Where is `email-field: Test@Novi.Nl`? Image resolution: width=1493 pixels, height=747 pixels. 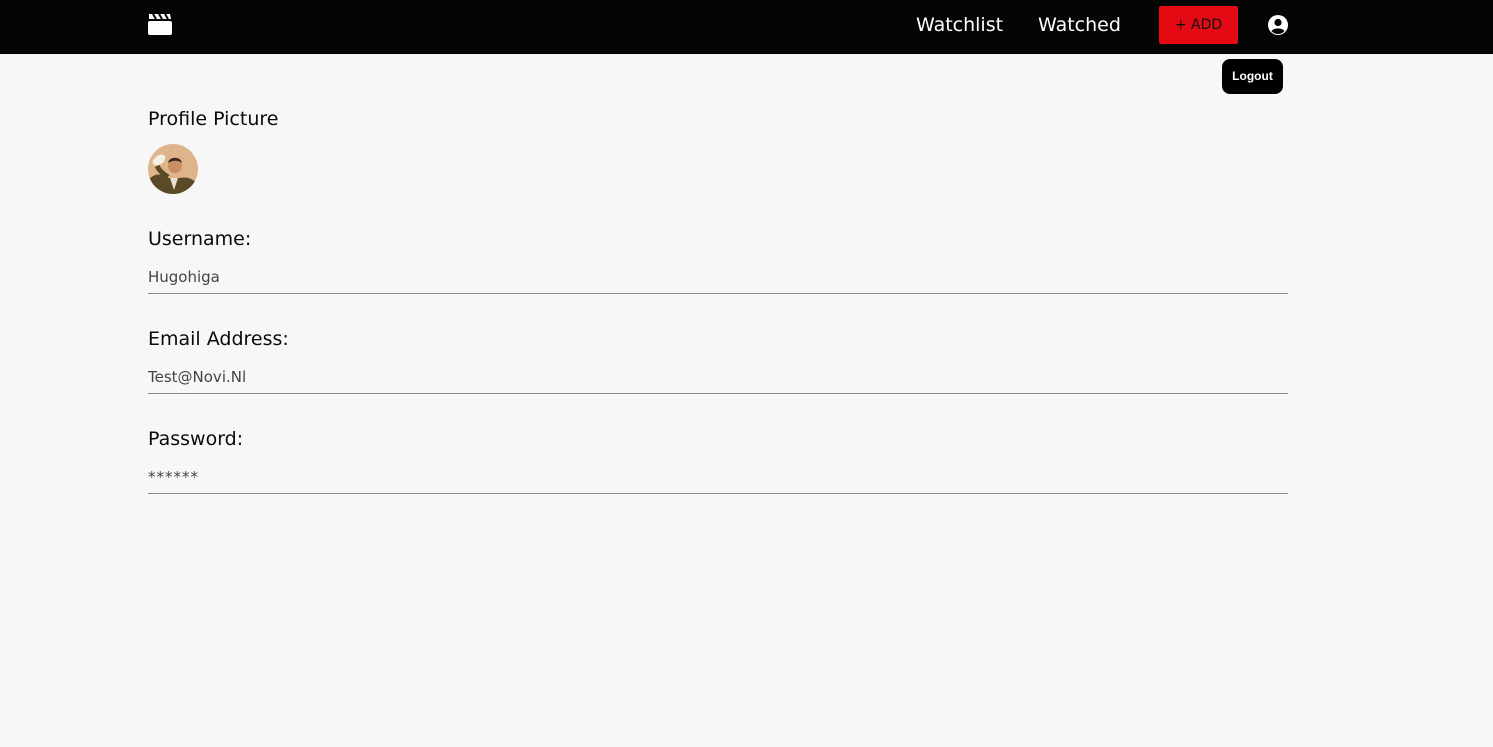 email-field: Test@Novi.Nl is located at coordinates (718, 379).